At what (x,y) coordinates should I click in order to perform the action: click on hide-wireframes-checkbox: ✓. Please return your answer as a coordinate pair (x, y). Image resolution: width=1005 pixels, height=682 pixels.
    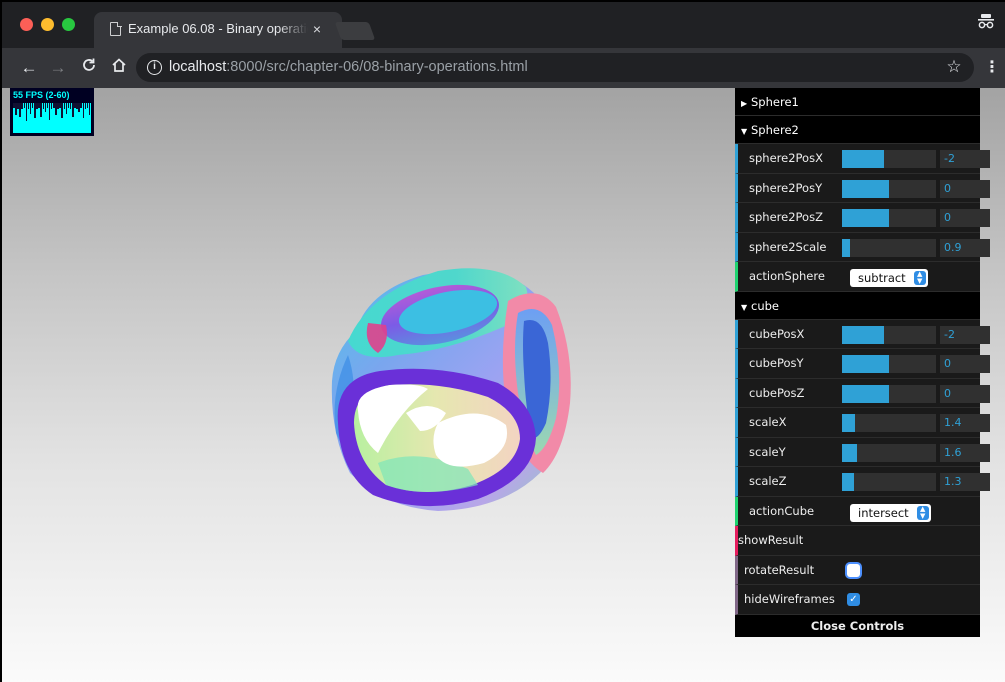
    Looking at the image, I should click on (853, 599).